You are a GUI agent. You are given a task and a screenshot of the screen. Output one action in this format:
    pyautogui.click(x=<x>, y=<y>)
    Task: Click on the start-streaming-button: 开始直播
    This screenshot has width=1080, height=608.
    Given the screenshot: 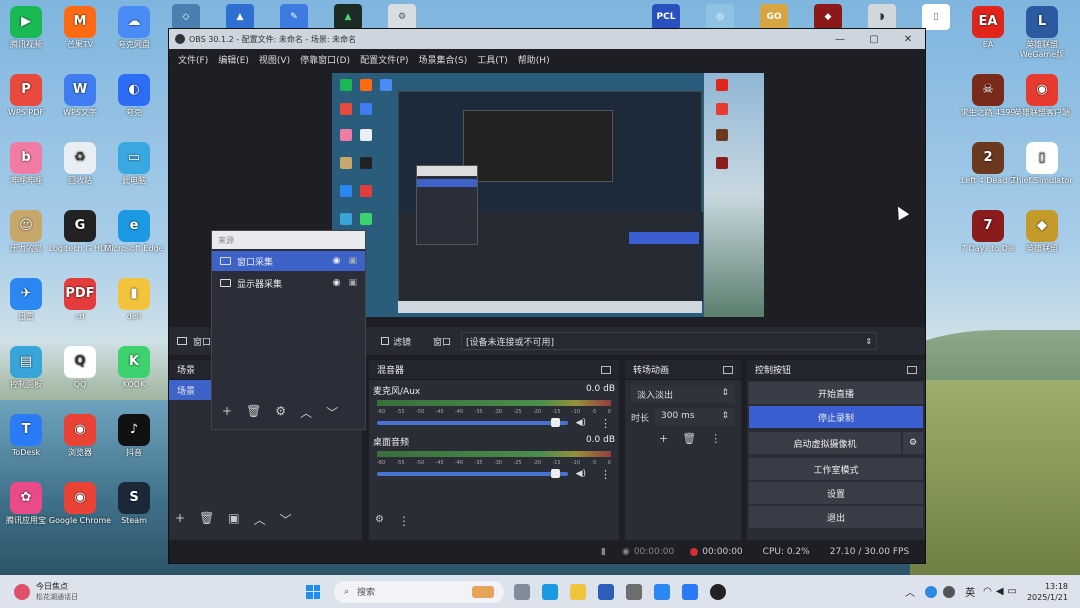 What is the action you would take?
    pyautogui.click(x=836, y=393)
    